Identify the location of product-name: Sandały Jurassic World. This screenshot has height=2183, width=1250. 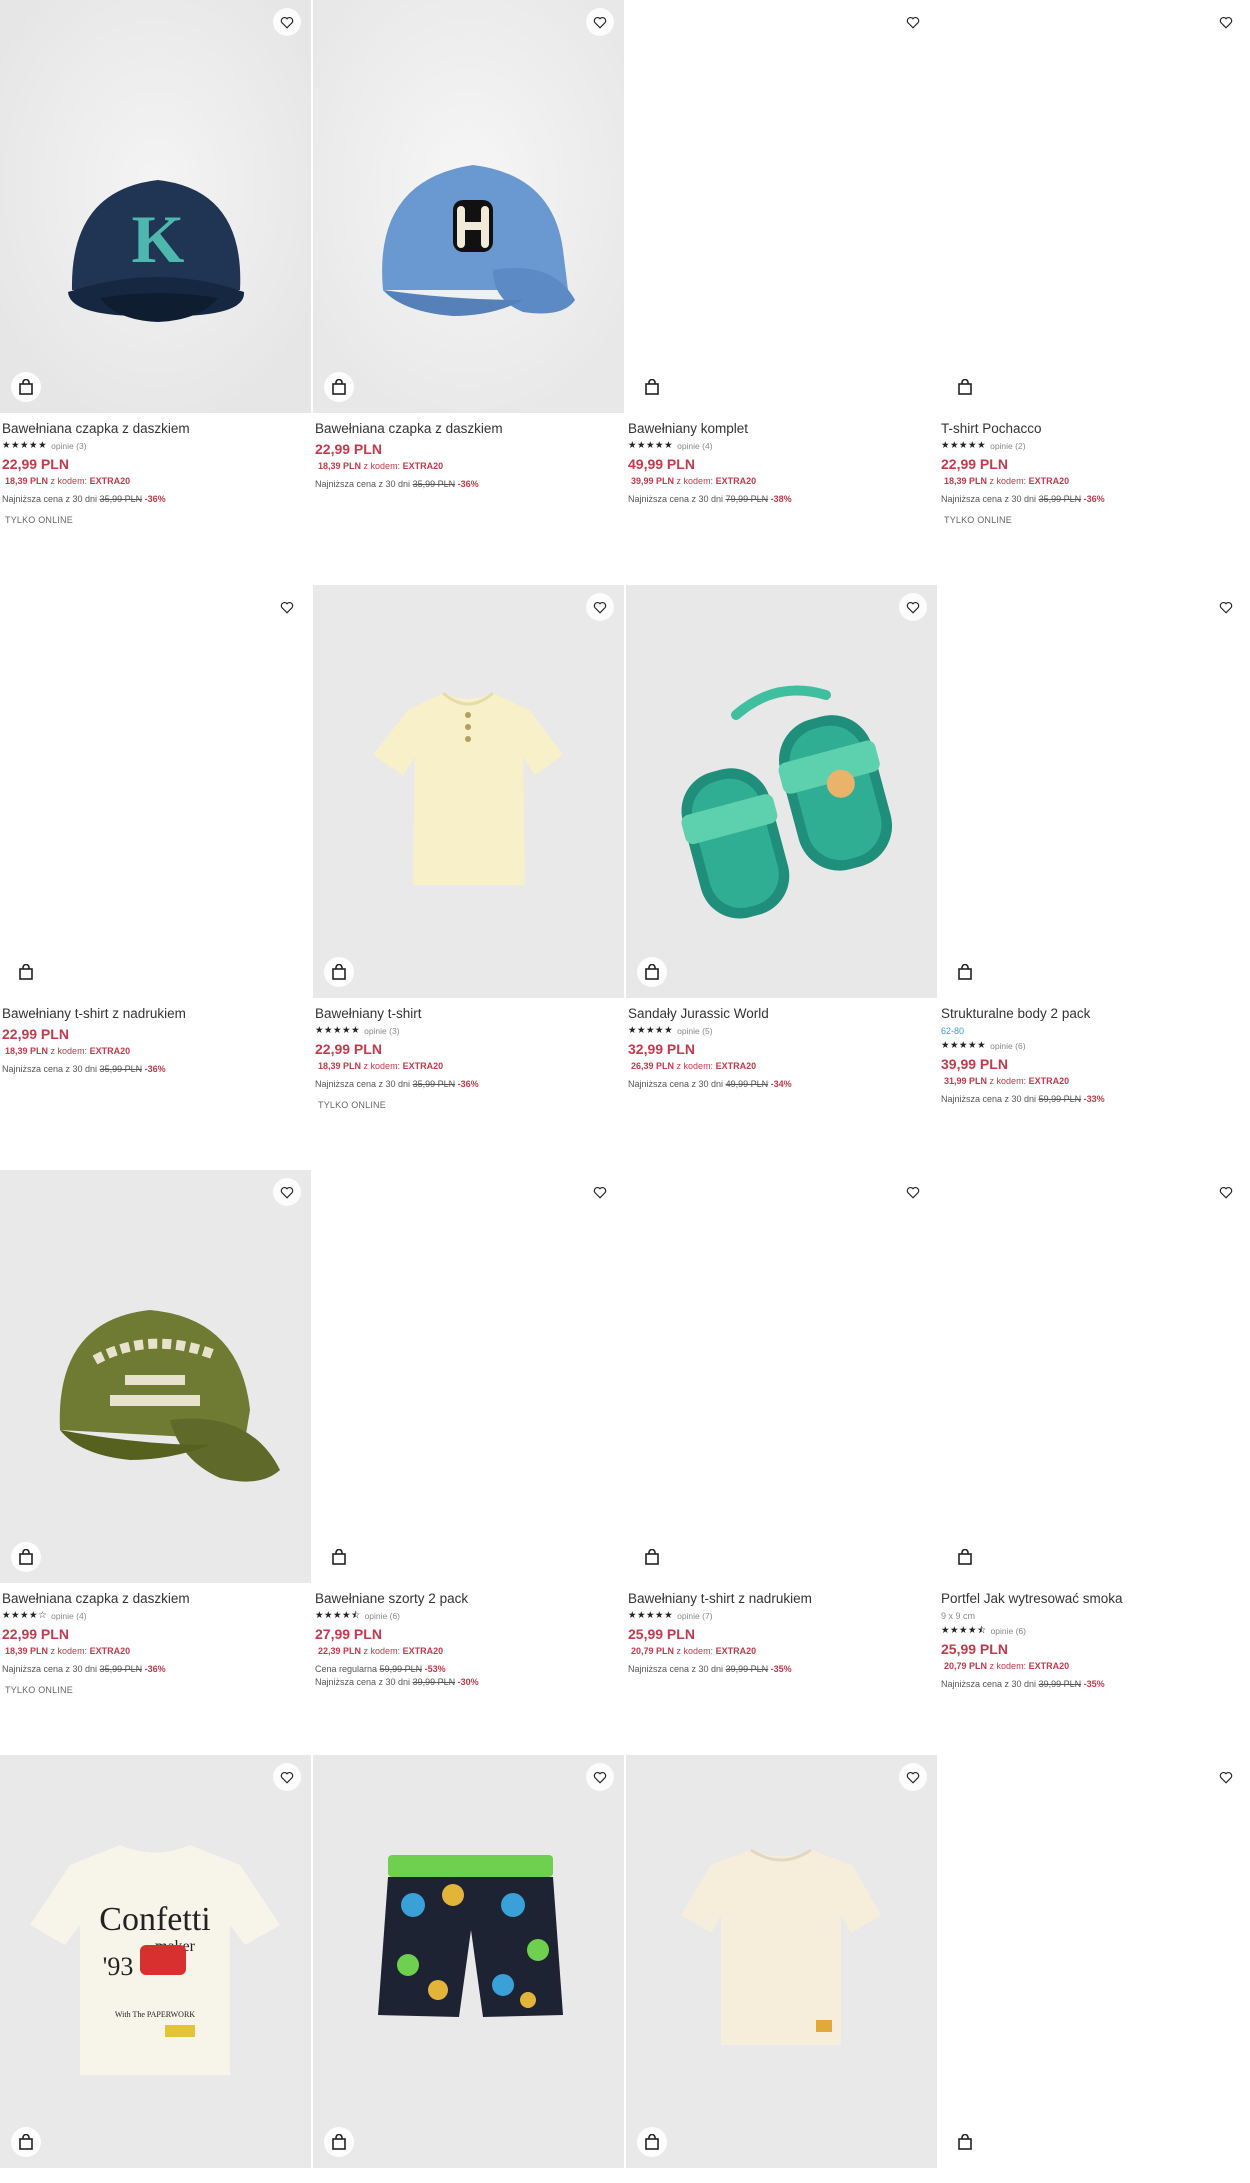
(780, 1014).